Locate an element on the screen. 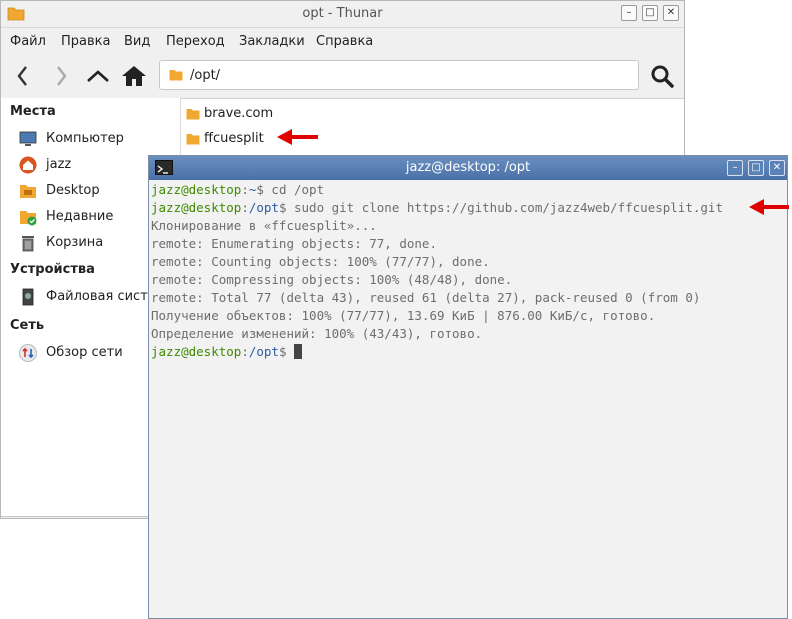  forward-button is located at coordinates (61, 76).